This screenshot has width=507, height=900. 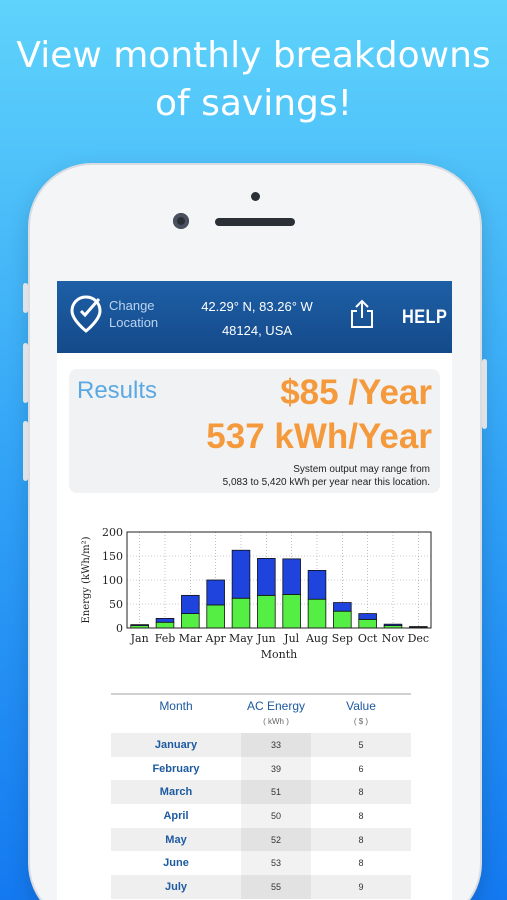 What do you see at coordinates (361, 768) in the screenshot?
I see `value-cell: 6` at bounding box center [361, 768].